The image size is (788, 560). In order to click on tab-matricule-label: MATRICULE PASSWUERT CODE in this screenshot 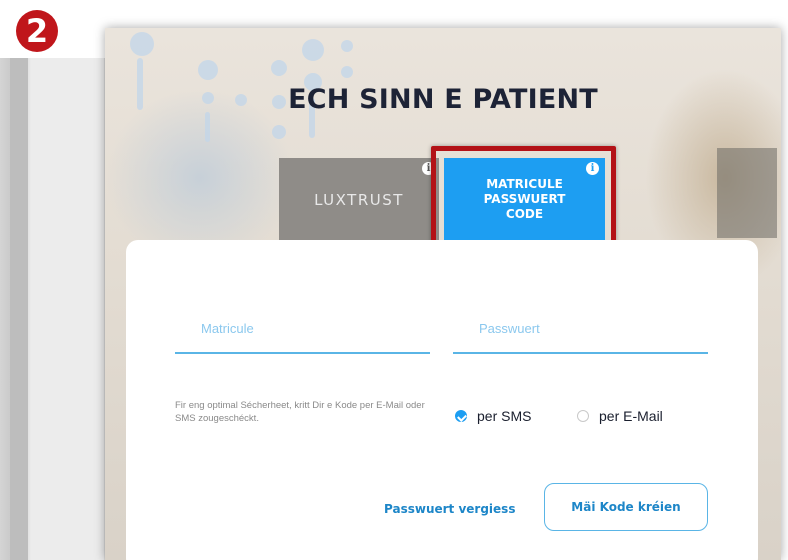, I will do `click(525, 199)`.